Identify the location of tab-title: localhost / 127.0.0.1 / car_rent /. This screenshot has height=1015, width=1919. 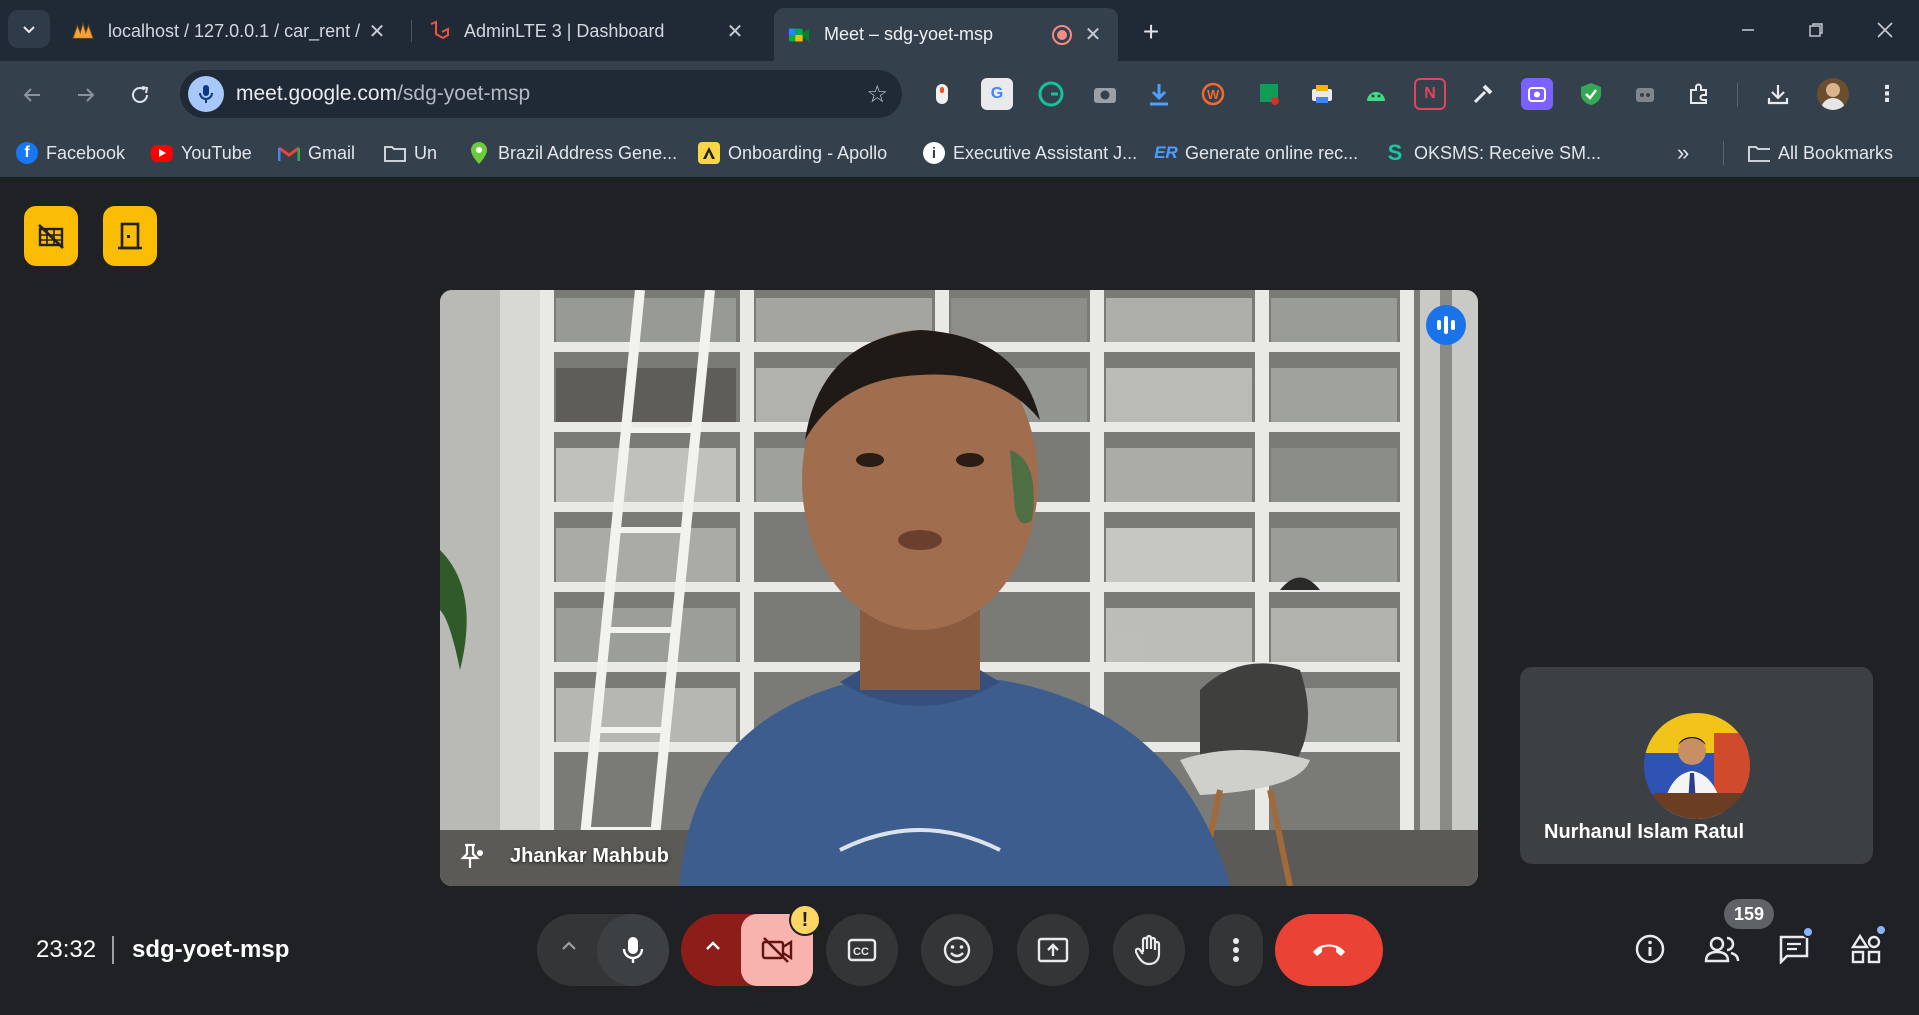
(234, 30).